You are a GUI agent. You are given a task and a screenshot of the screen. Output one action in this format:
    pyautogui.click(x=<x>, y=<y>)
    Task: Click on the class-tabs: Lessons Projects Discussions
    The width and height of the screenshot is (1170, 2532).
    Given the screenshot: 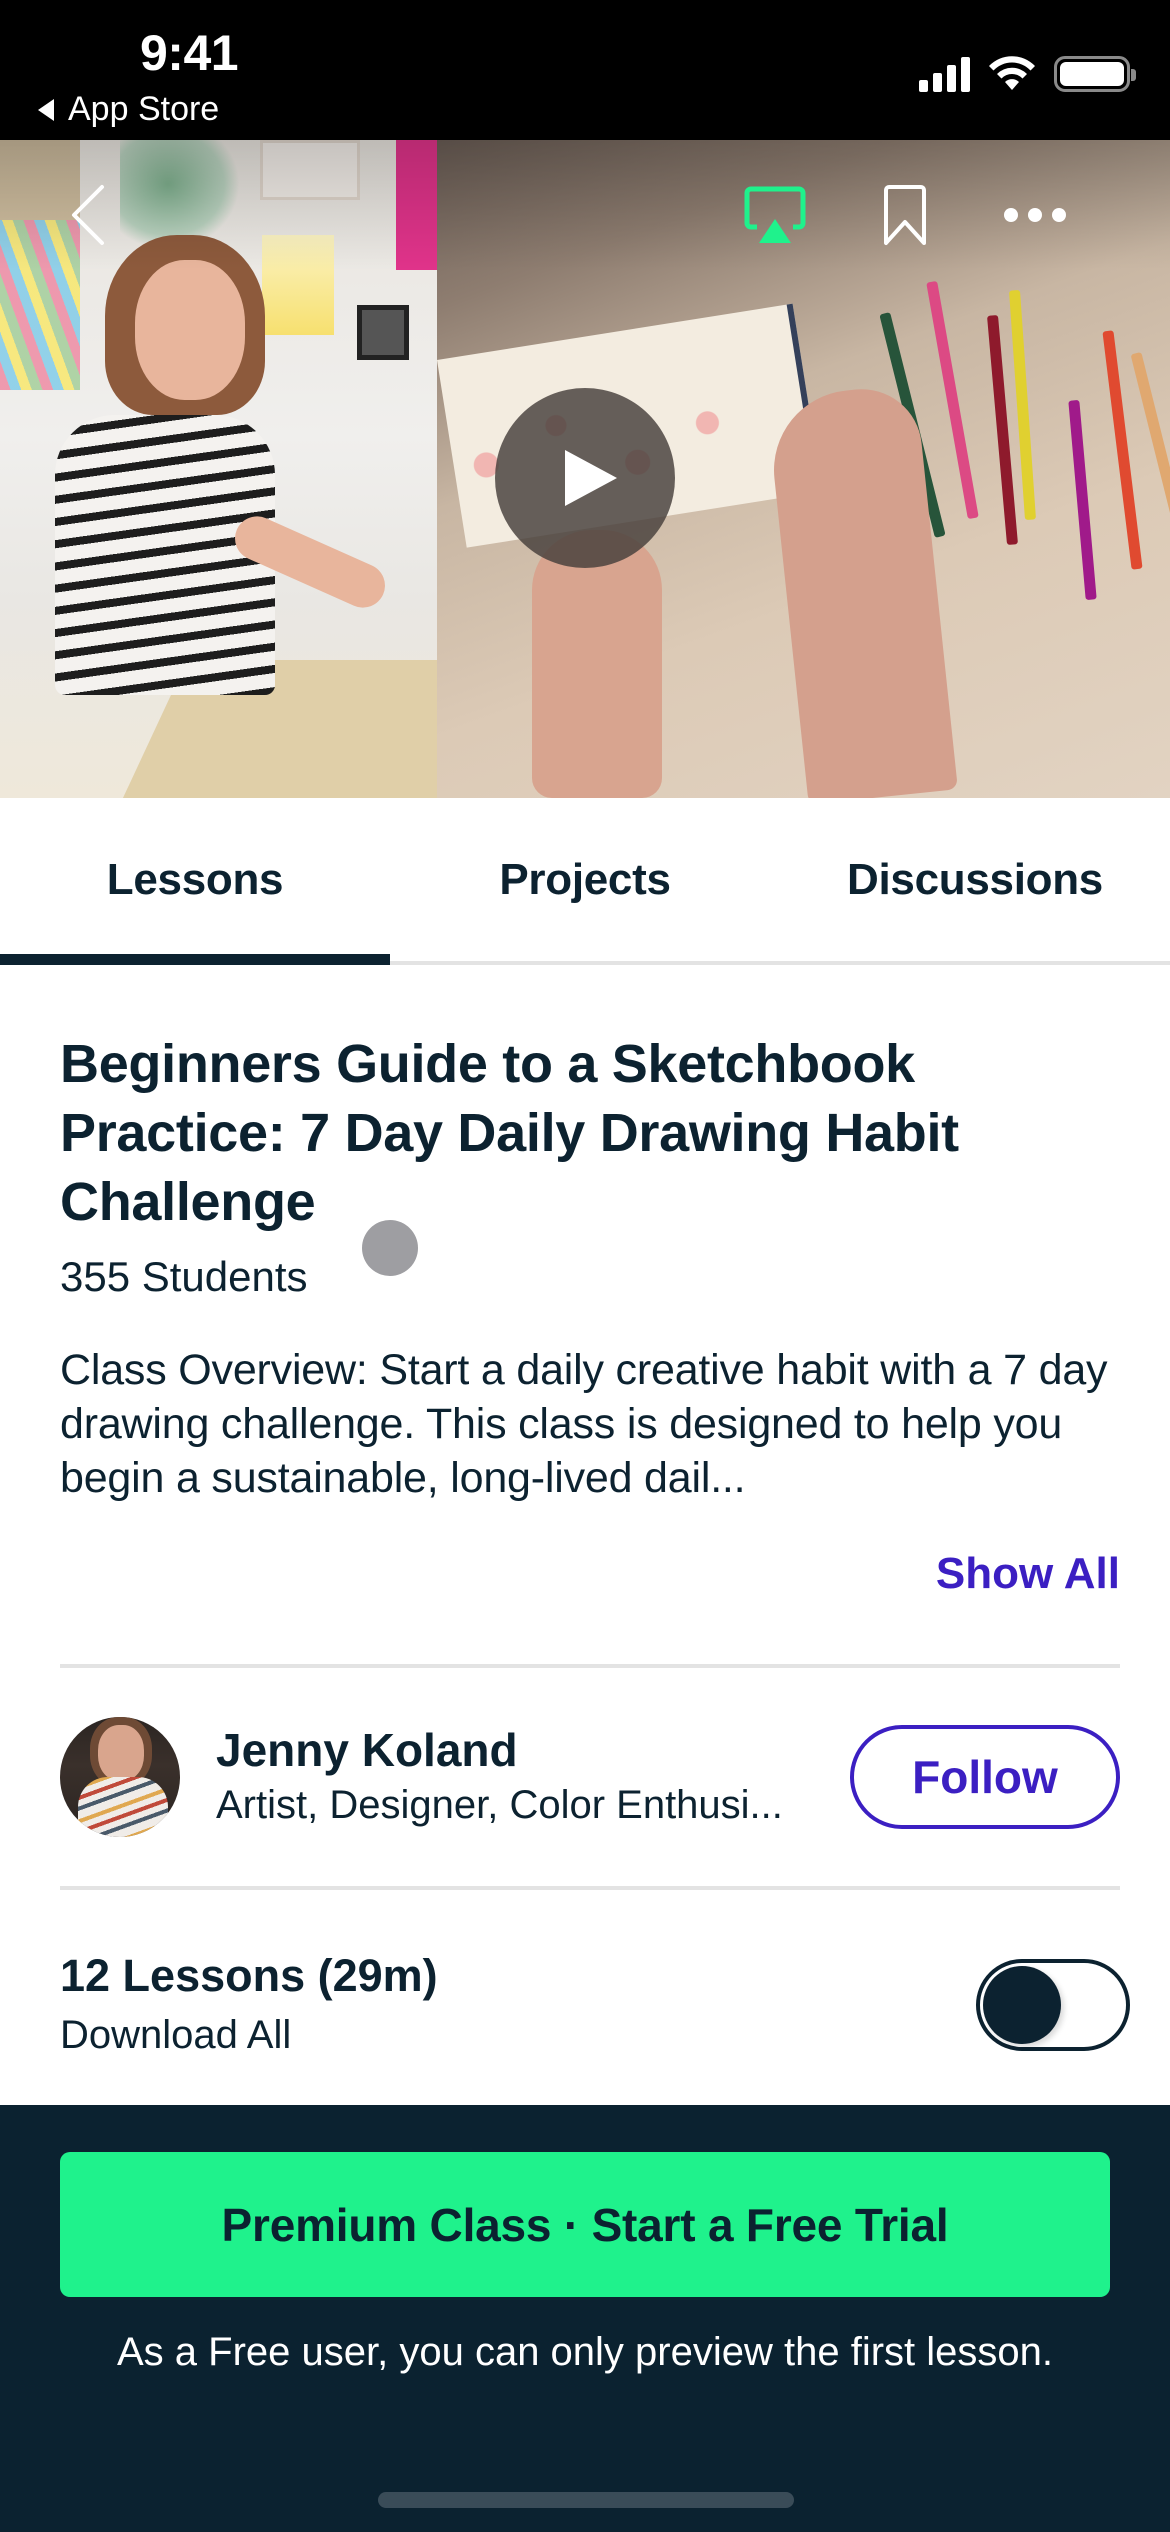 What is the action you would take?
    pyautogui.click(x=585, y=881)
    